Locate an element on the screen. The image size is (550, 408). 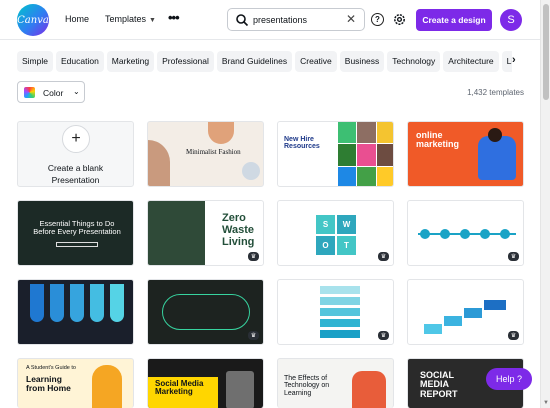
template-card-arrow-steps: ♛ is located at coordinates (465, 312).